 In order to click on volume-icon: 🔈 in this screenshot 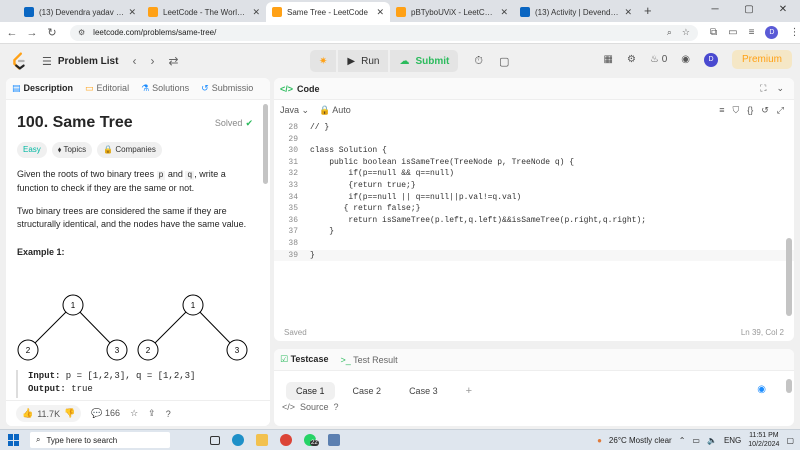, I will do `click(712, 440)`.